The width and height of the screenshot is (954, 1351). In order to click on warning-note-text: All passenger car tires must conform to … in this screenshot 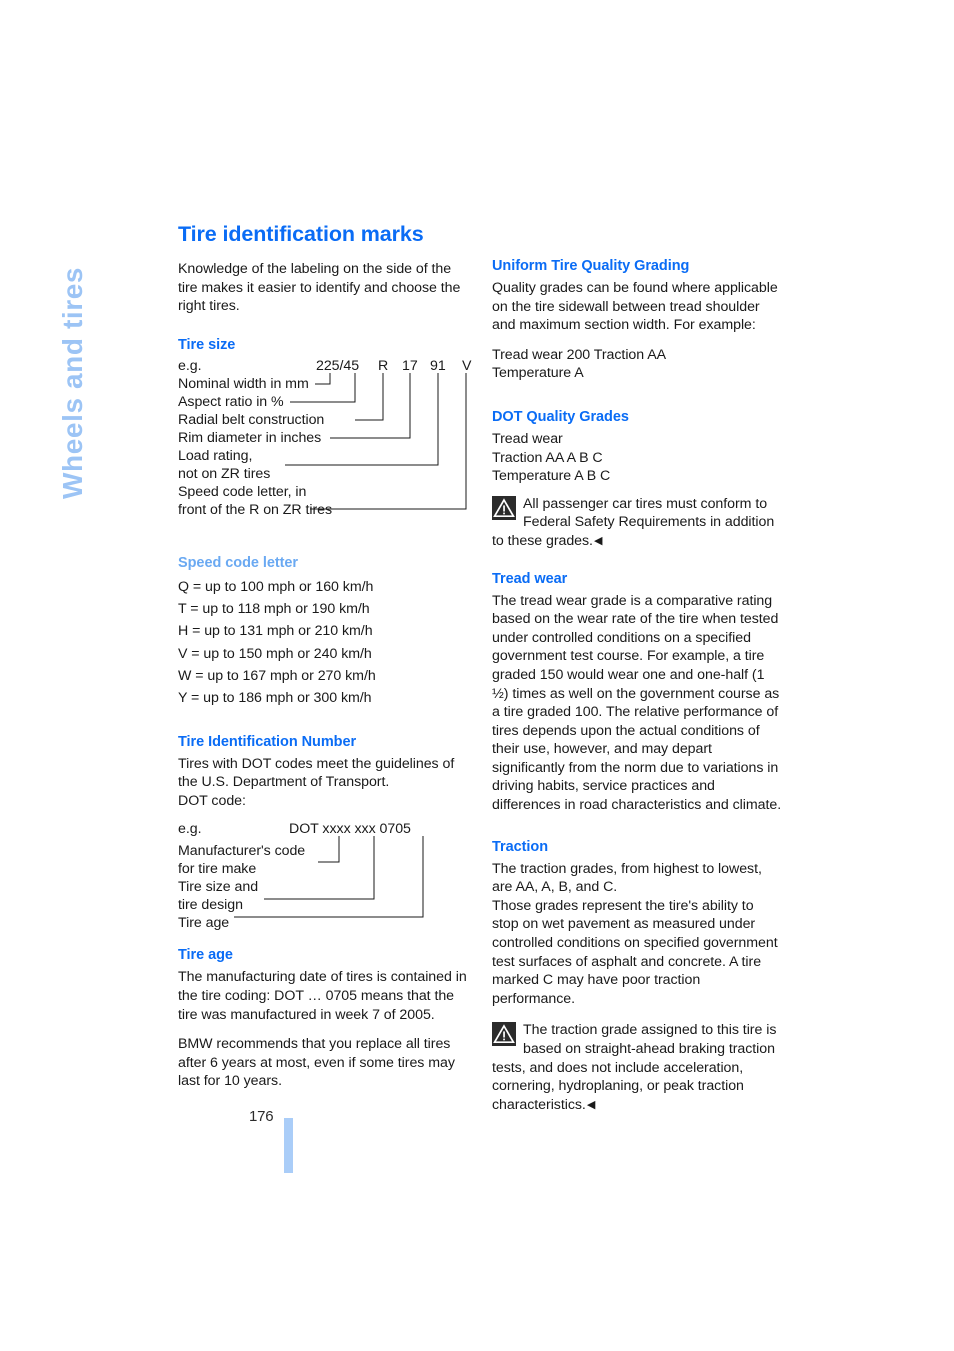, I will do `click(633, 522)`.